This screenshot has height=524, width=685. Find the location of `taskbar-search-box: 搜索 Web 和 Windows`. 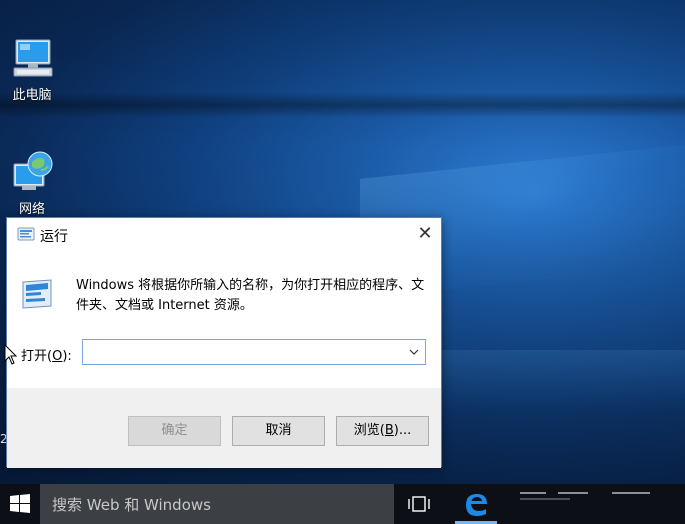

taskbar-search-box: 搜索 Web 和 Windows is located at coordinates (217, 504).